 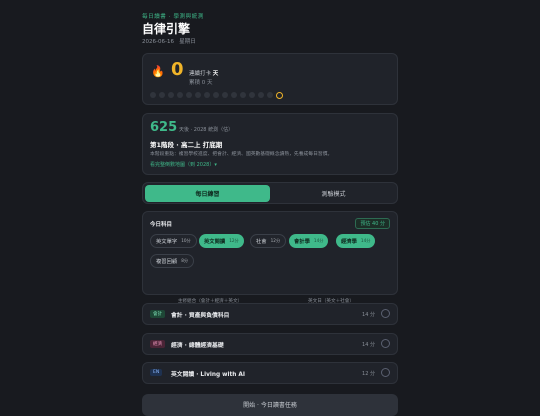 I want to click on days-remaining: 625, so click(x=164, y=127).